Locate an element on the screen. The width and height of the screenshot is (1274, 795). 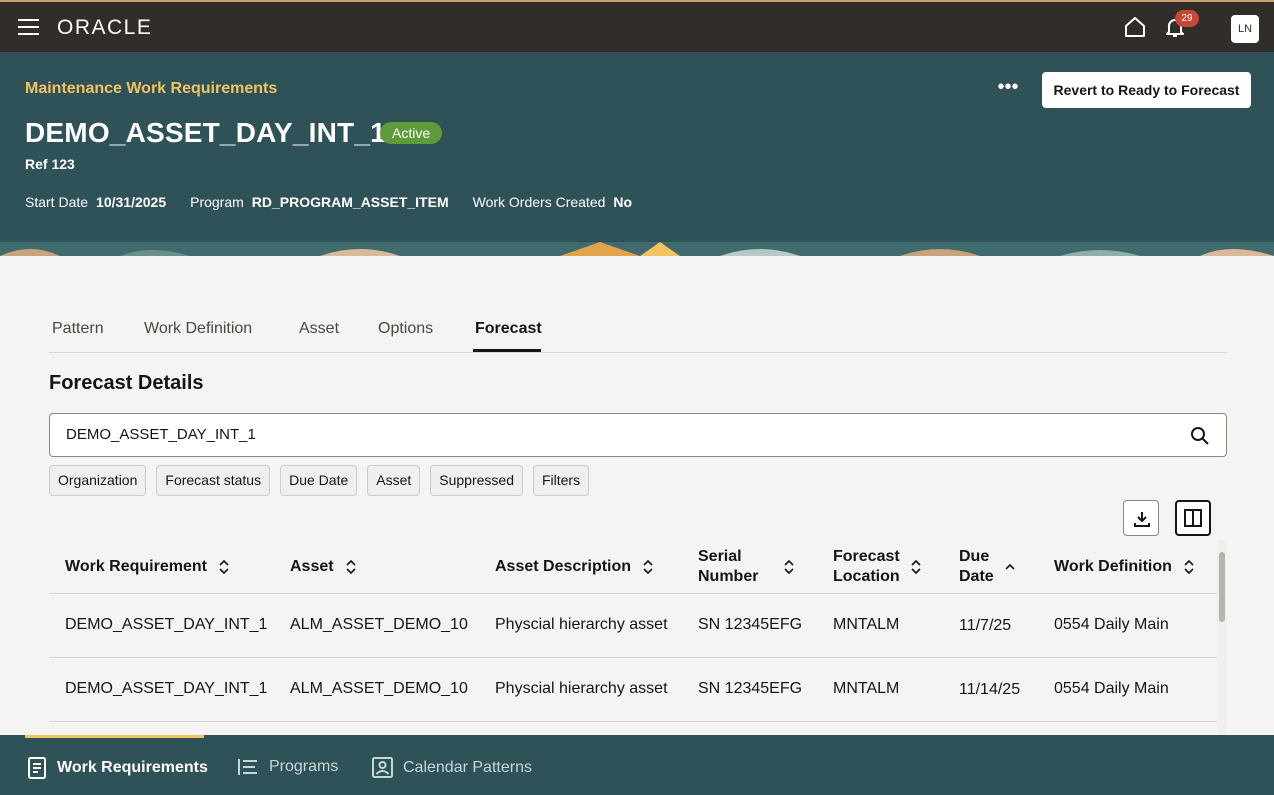
home-icon is located at coordinates (1135, 27).